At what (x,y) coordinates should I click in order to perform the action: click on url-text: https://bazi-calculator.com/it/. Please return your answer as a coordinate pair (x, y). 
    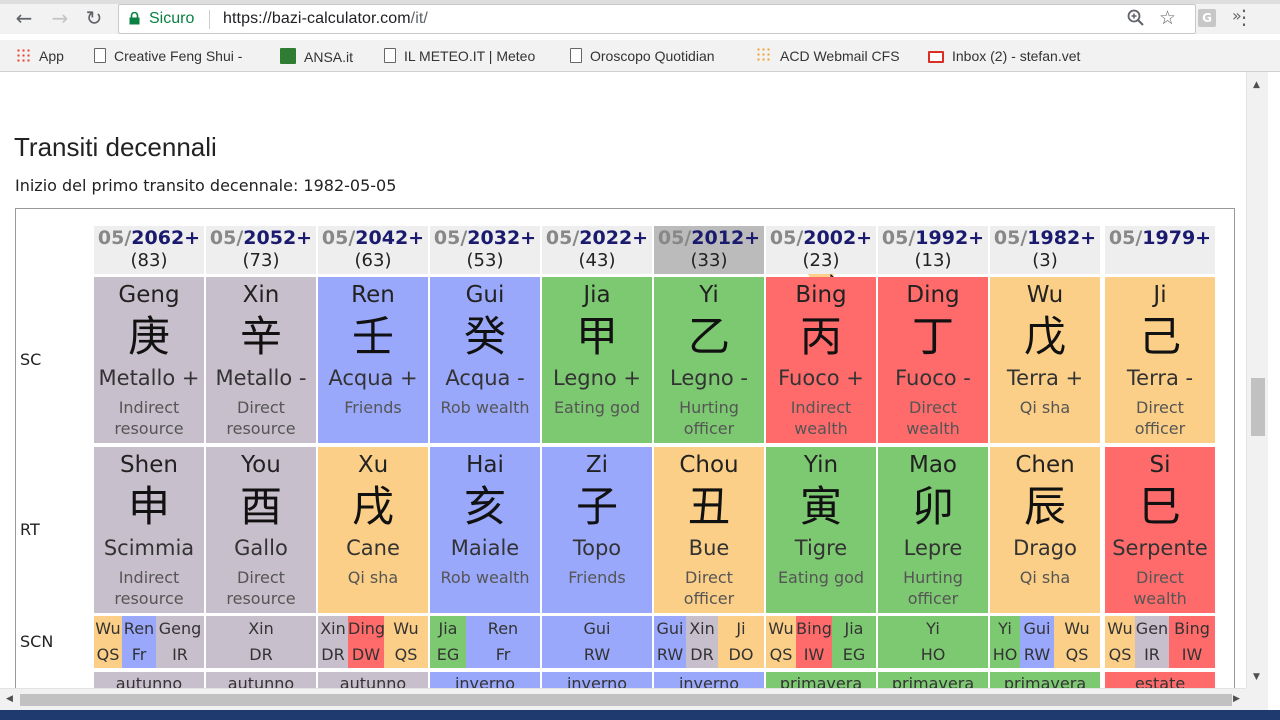
    Looking at the image, I should click on (325, 19).